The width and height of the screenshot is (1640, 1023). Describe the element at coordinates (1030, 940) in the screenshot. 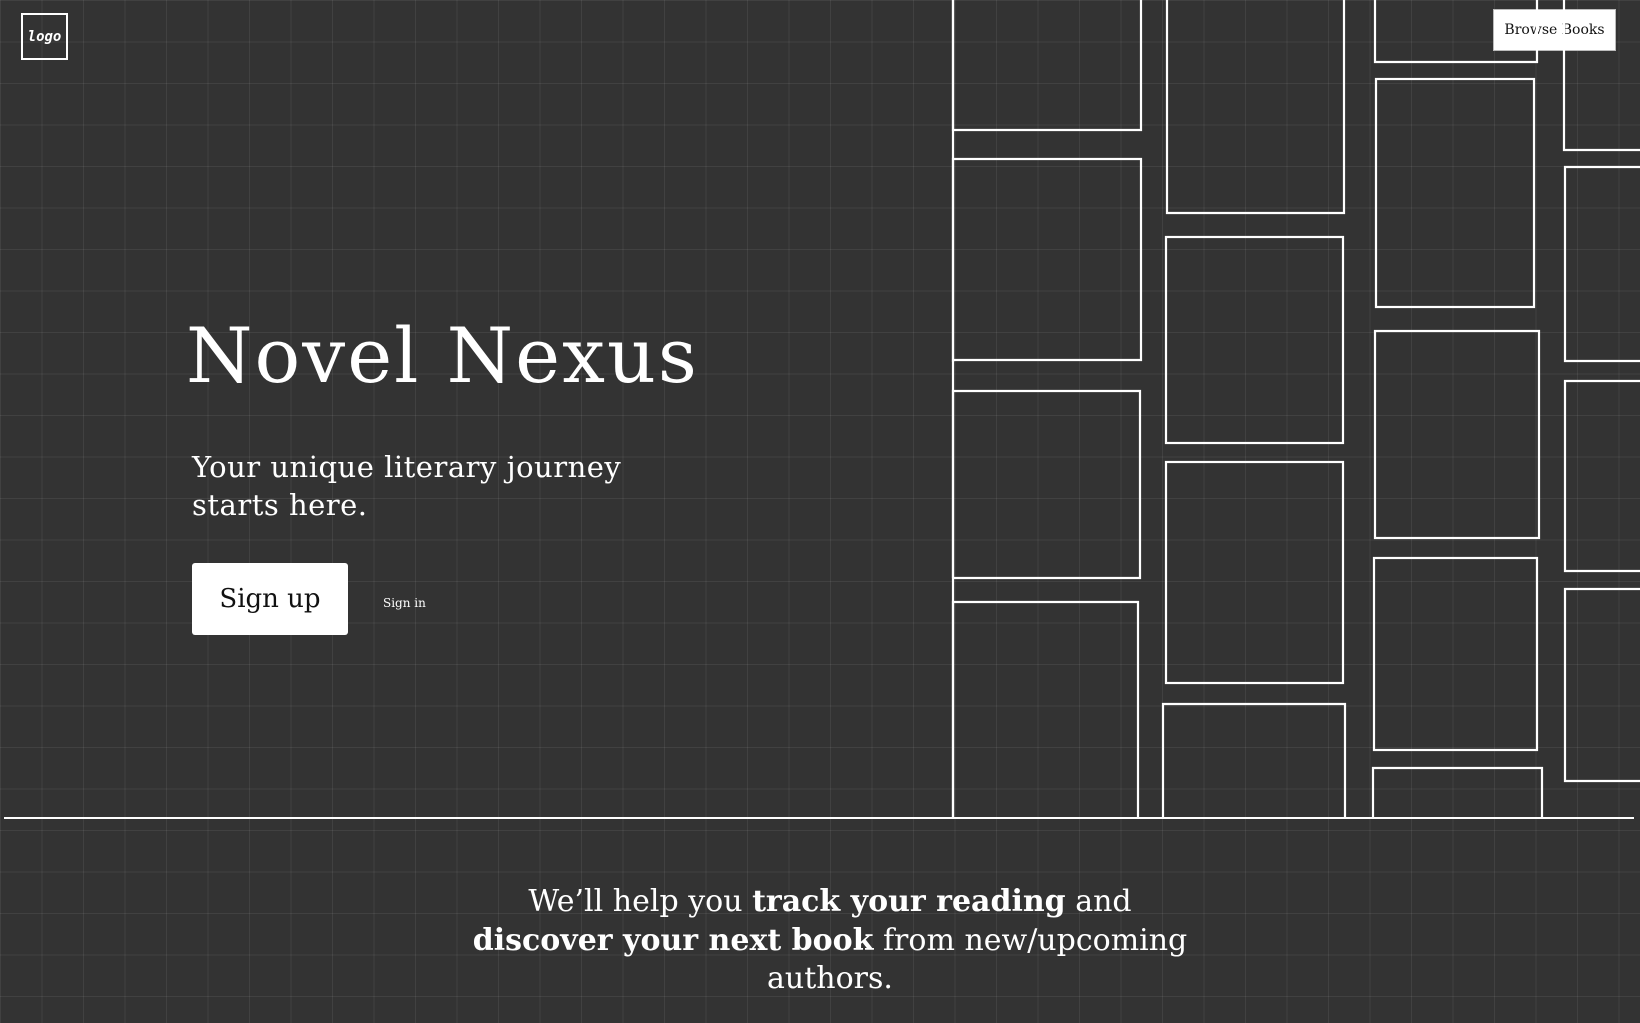

I see `mission-text: from new/upcoming` at that location.